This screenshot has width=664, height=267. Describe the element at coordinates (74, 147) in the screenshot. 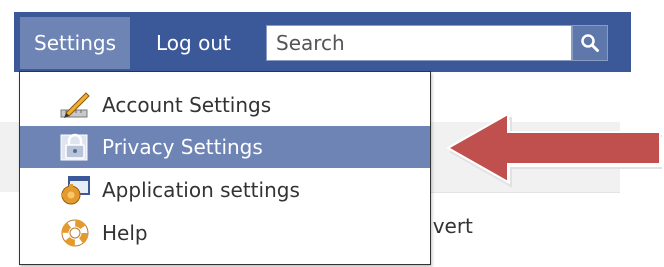

I see `padlock-icon` at that location.